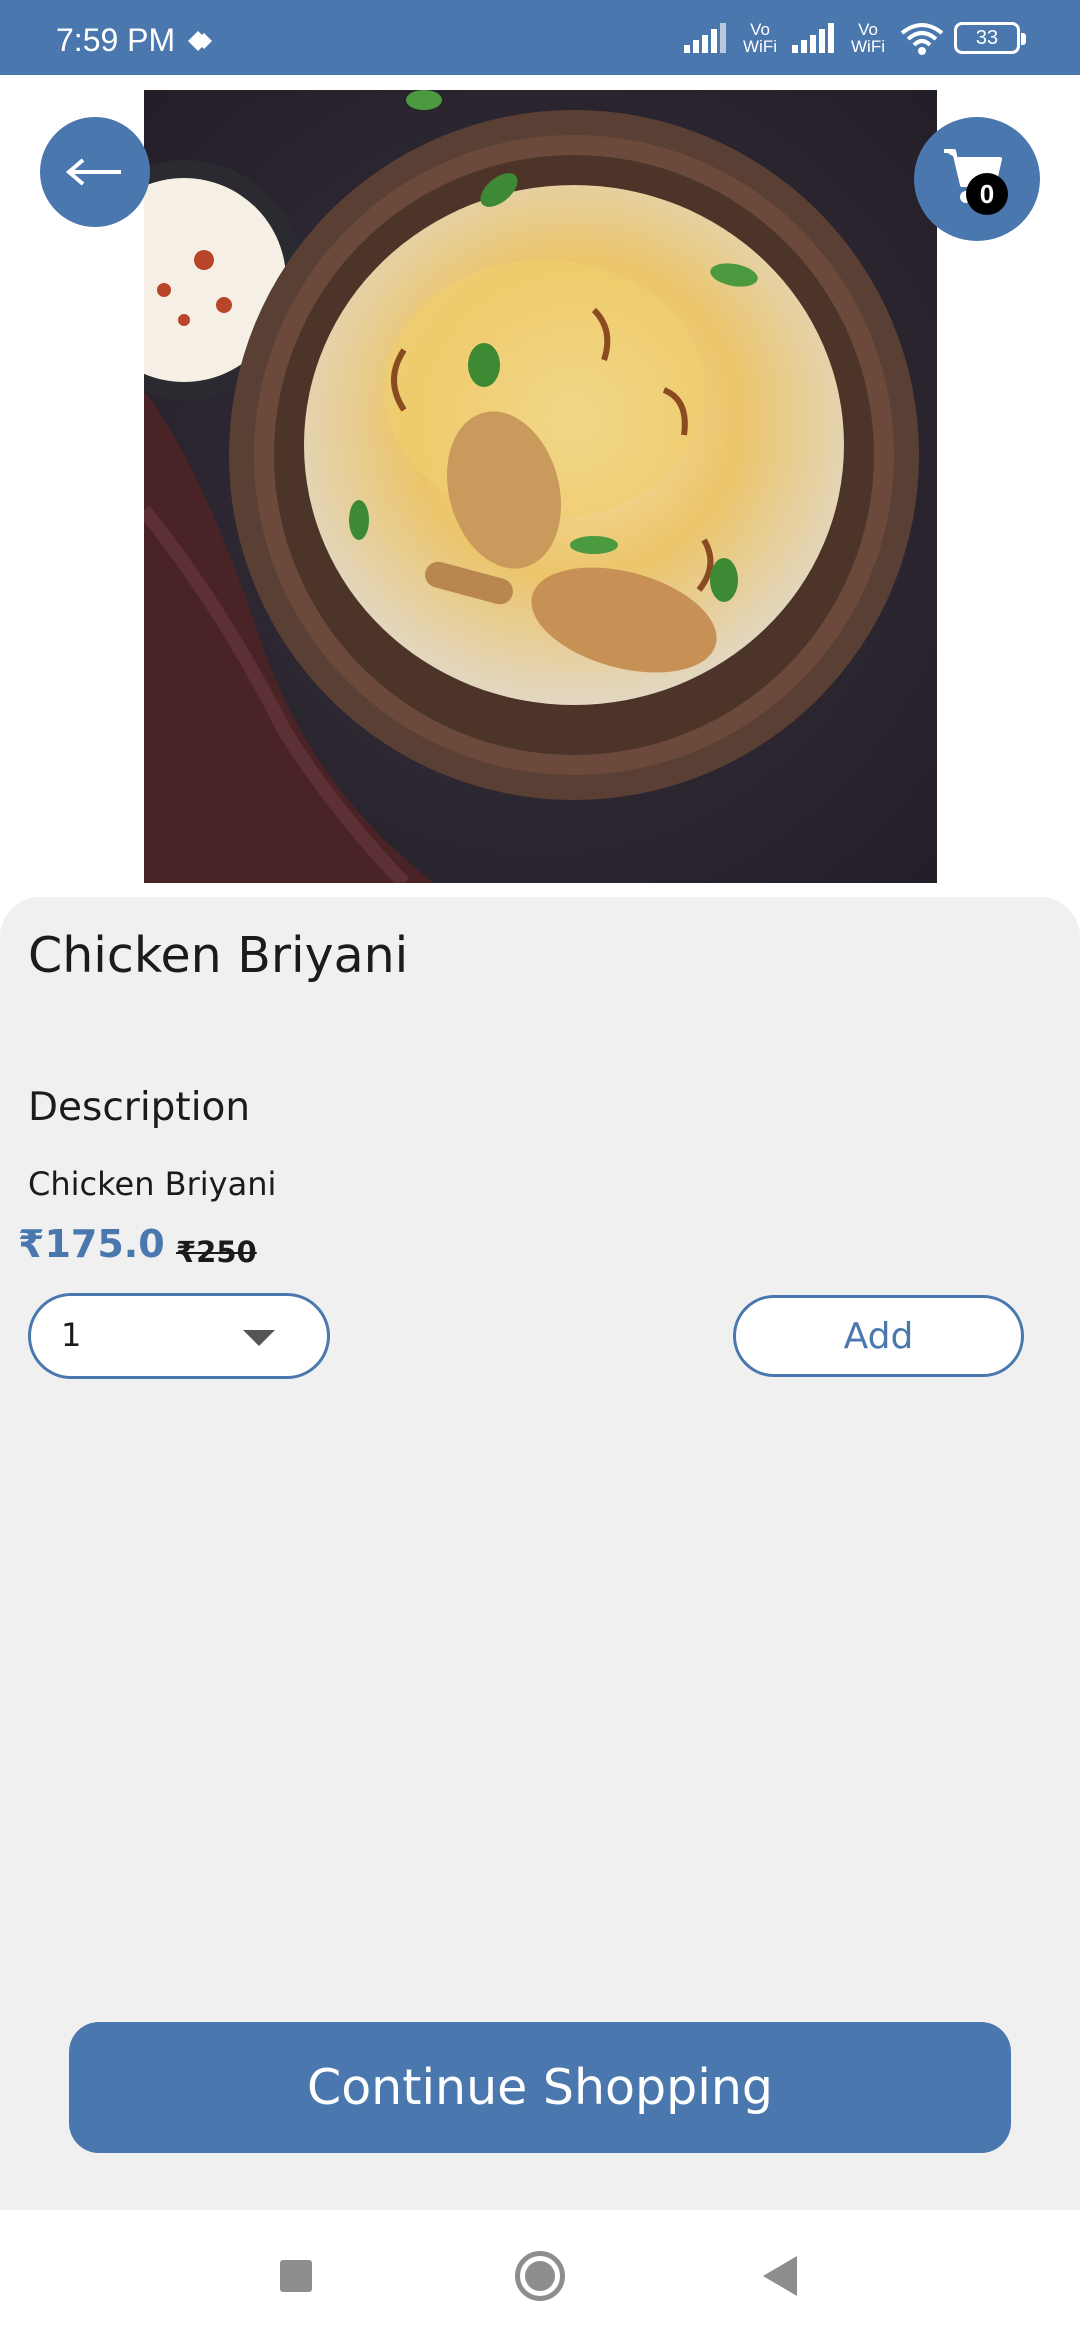 The height and width of the screenshot is (2340, 1080). I want to click on original-price: ₹250, so click(216, 1252).